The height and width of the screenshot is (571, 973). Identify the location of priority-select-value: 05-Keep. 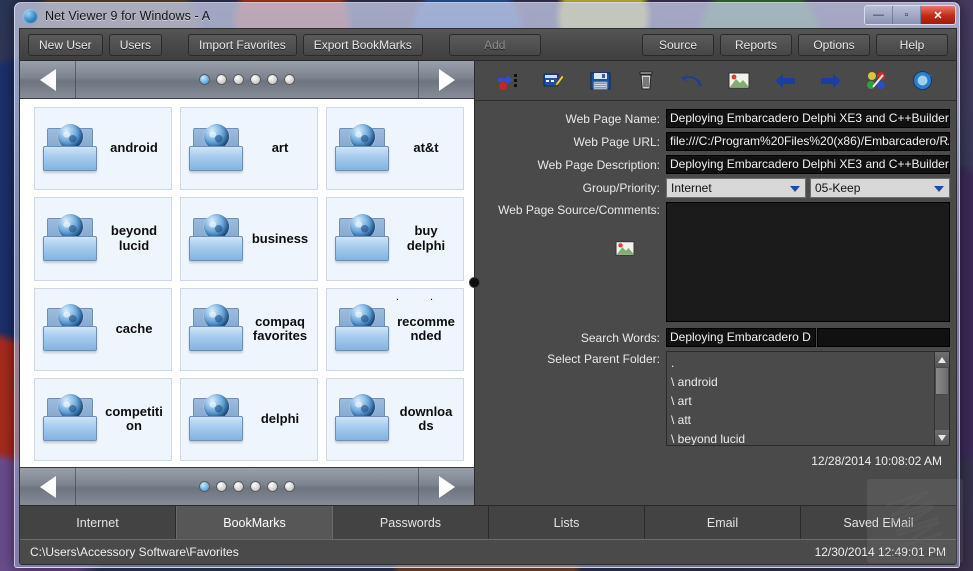
(838, 188).